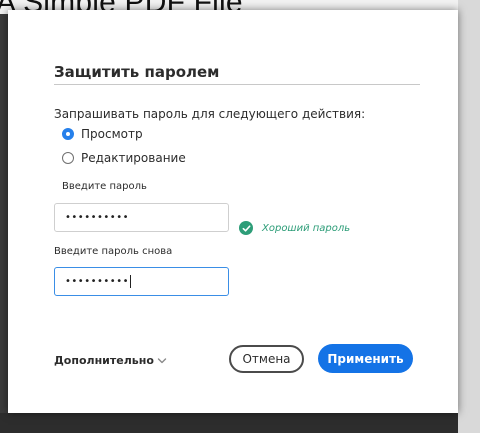 Image resolution: width=480 pixels, height=433 pixels. I want to click on radio-option-edit: Редактирование, so click(124, 158).